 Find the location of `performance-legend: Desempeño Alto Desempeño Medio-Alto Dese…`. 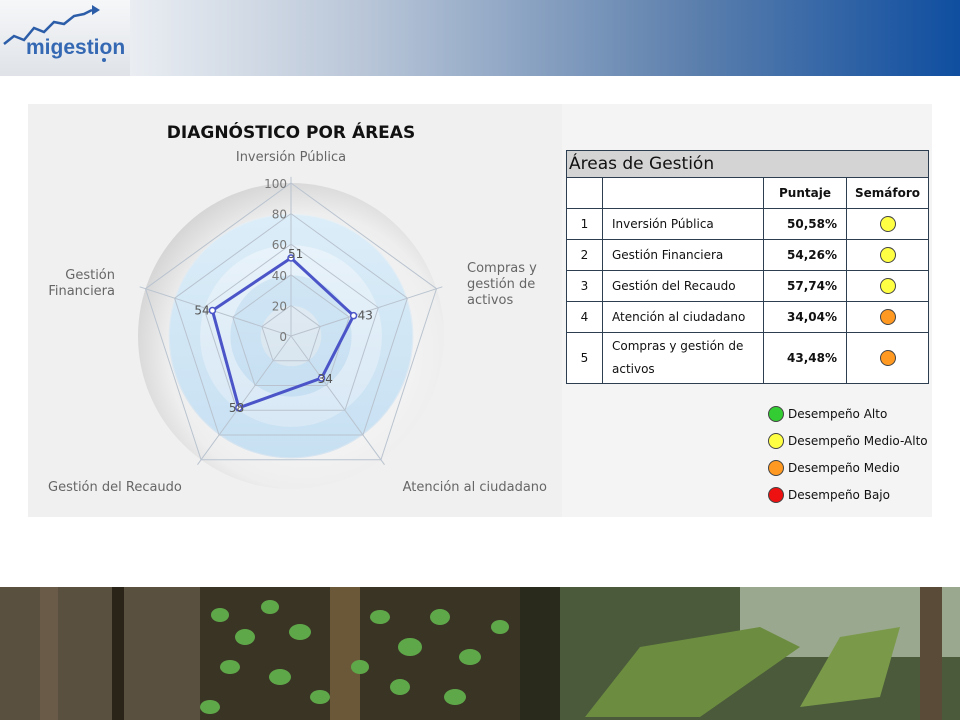

performance-legend: Desempeño Alto Desempeño Medio-Alto Dese… is located at coordinates (848, 454).